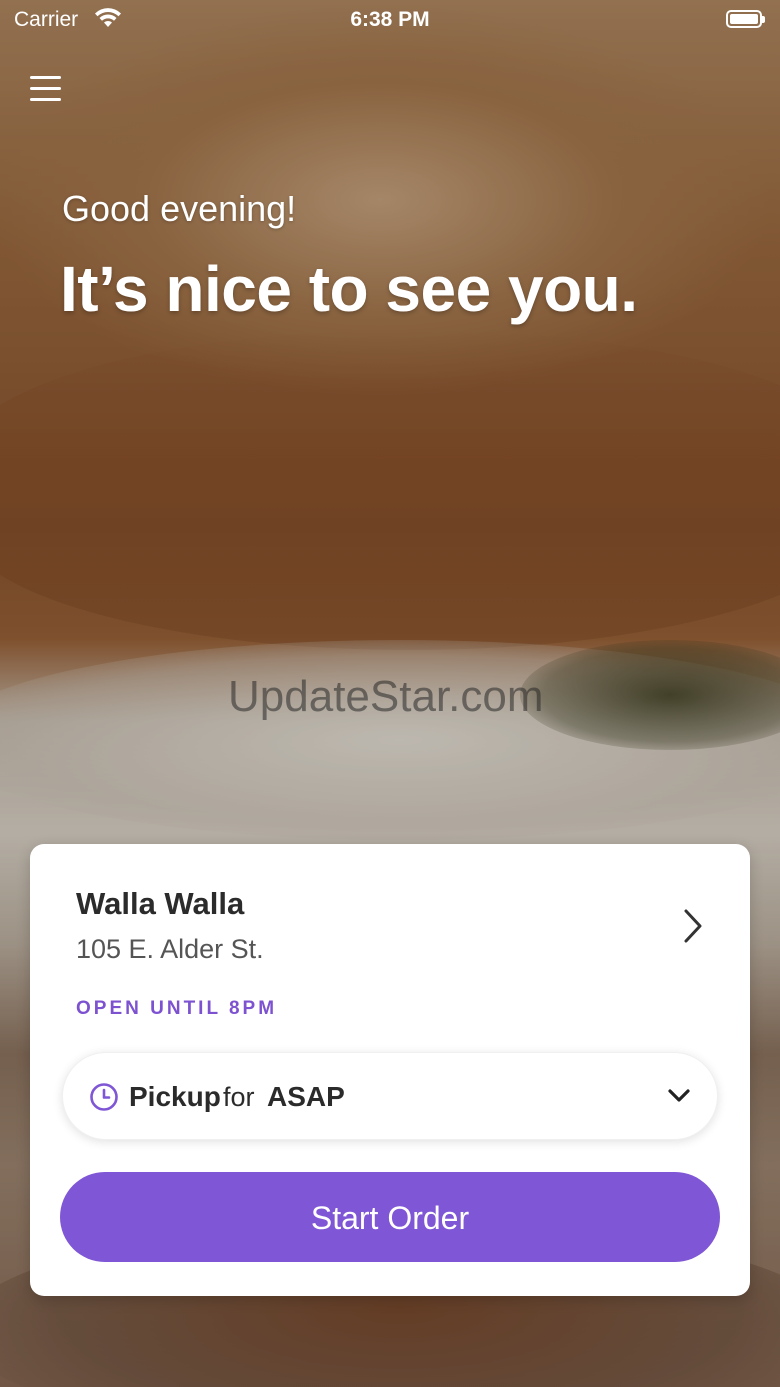 The height and width of the screenshot is (1387, 780). What do you see at coordinates (239, 1097) in the screenshot?
I see `order-mode-connector: for` at bounding box center [239, 1097].